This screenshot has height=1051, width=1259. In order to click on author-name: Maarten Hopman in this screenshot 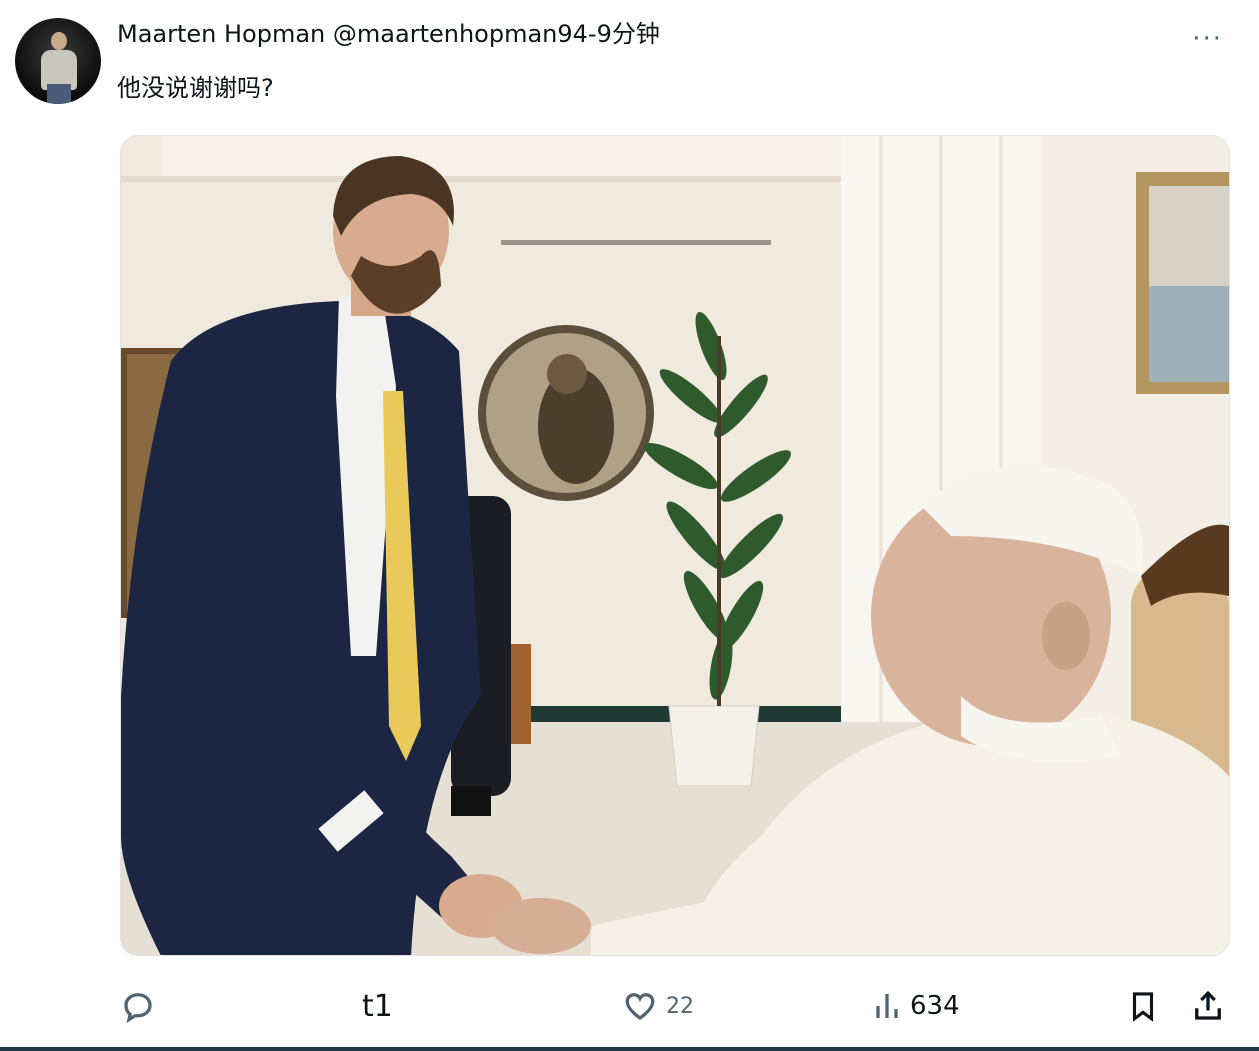, I will do `click(221, 34)`.